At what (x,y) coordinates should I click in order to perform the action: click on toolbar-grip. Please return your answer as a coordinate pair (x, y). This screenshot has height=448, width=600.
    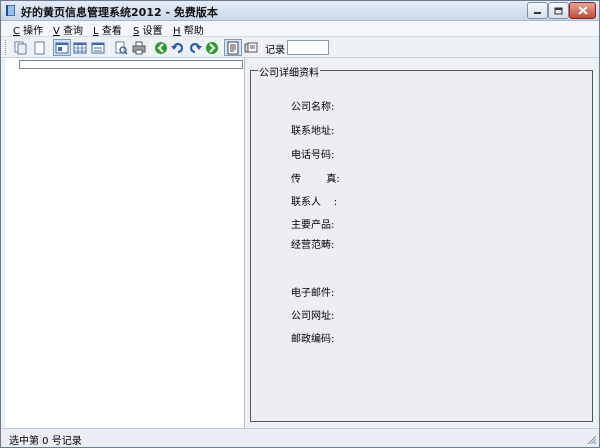
    Looking at the image, I should click on (6, 47).